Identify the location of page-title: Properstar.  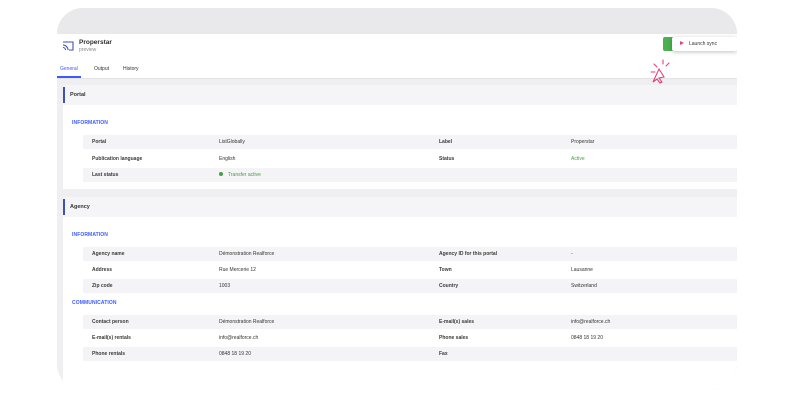
(95, 42).